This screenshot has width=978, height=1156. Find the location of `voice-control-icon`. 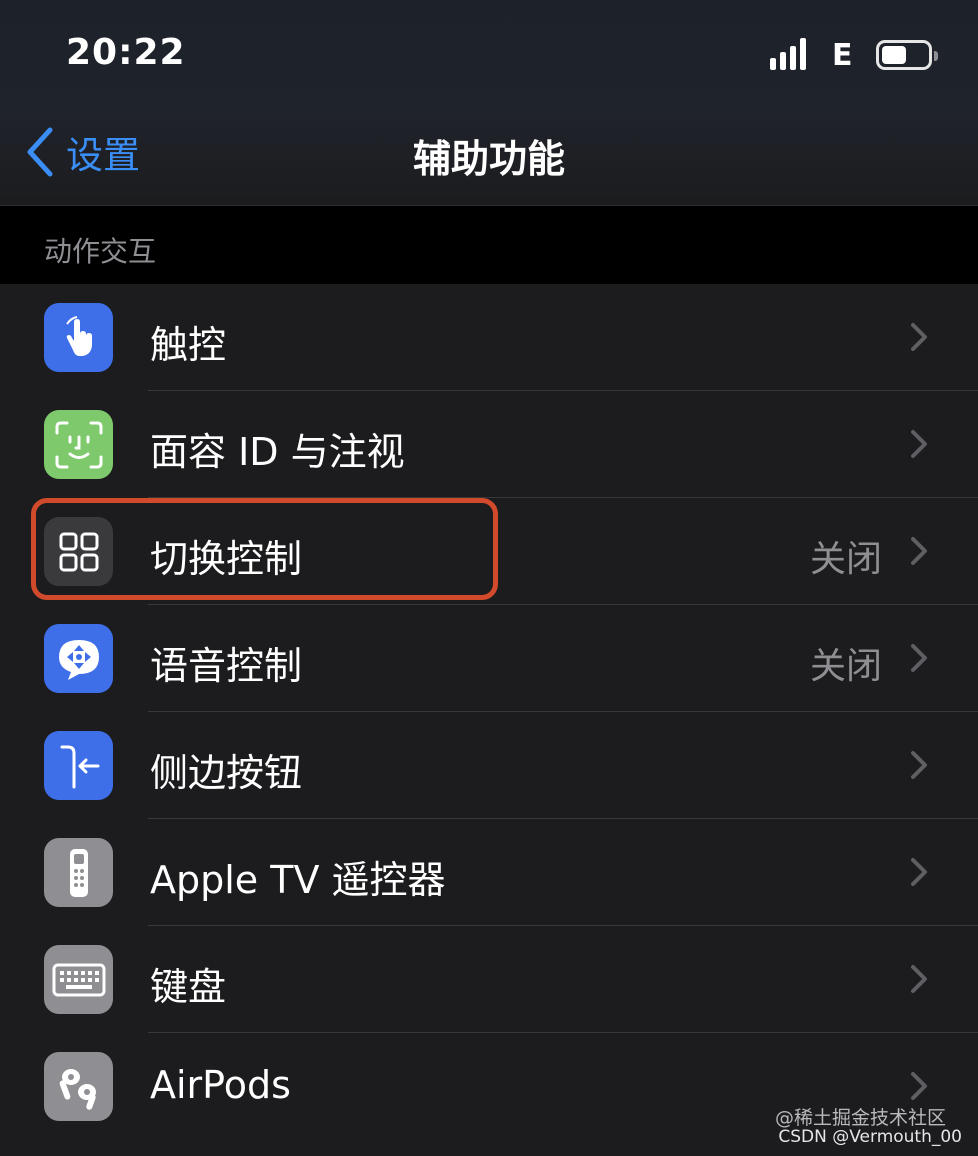

voice-control-icon is located at coordinates (78, 658).